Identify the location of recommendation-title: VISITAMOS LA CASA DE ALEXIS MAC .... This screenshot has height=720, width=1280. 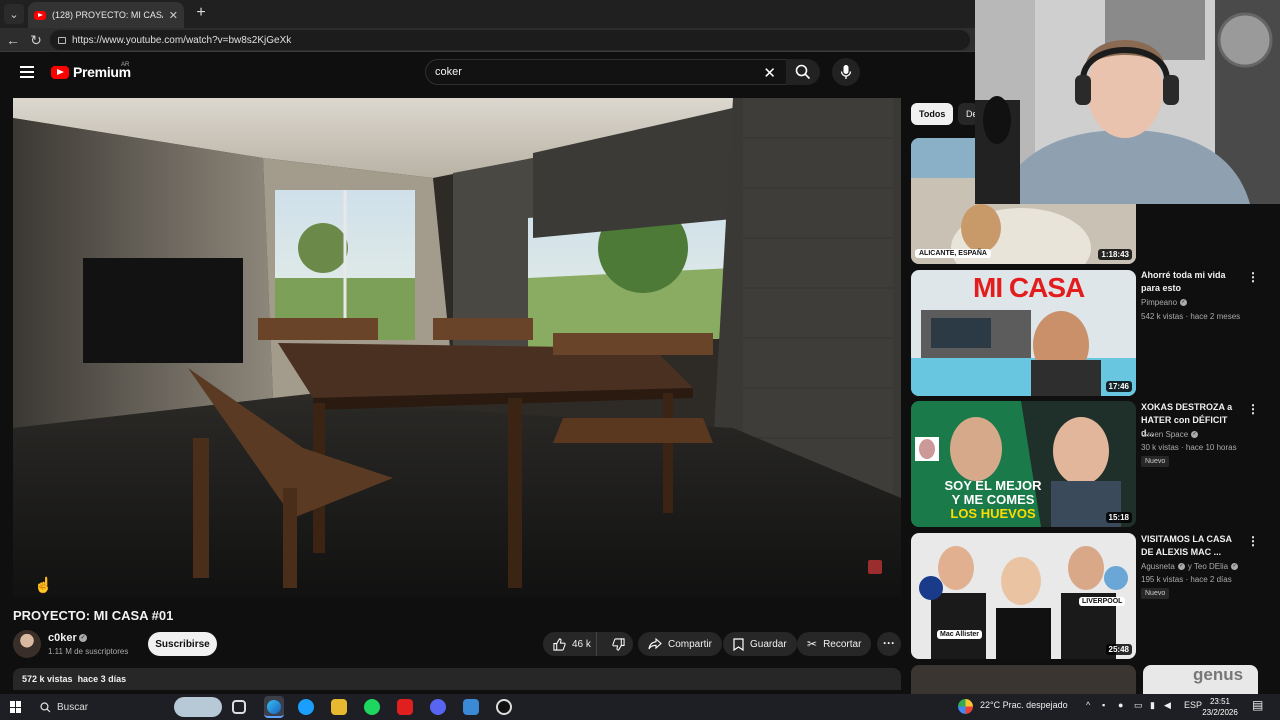
(1191, 546).